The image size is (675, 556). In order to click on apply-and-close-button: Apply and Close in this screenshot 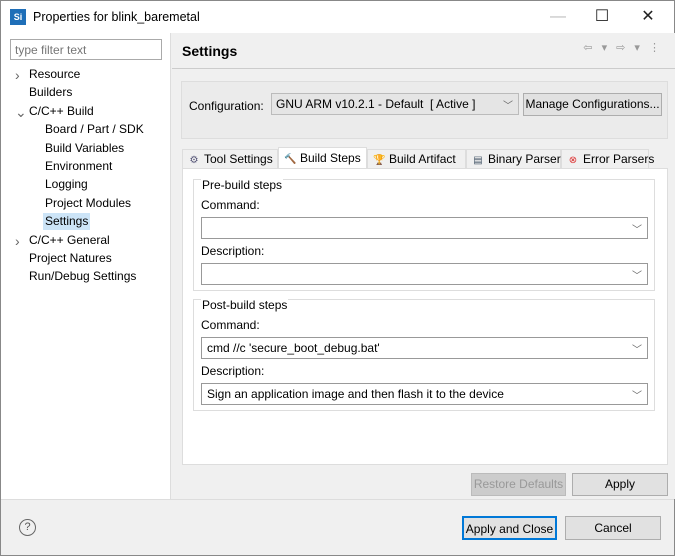, I will do `click(509, 528)`.